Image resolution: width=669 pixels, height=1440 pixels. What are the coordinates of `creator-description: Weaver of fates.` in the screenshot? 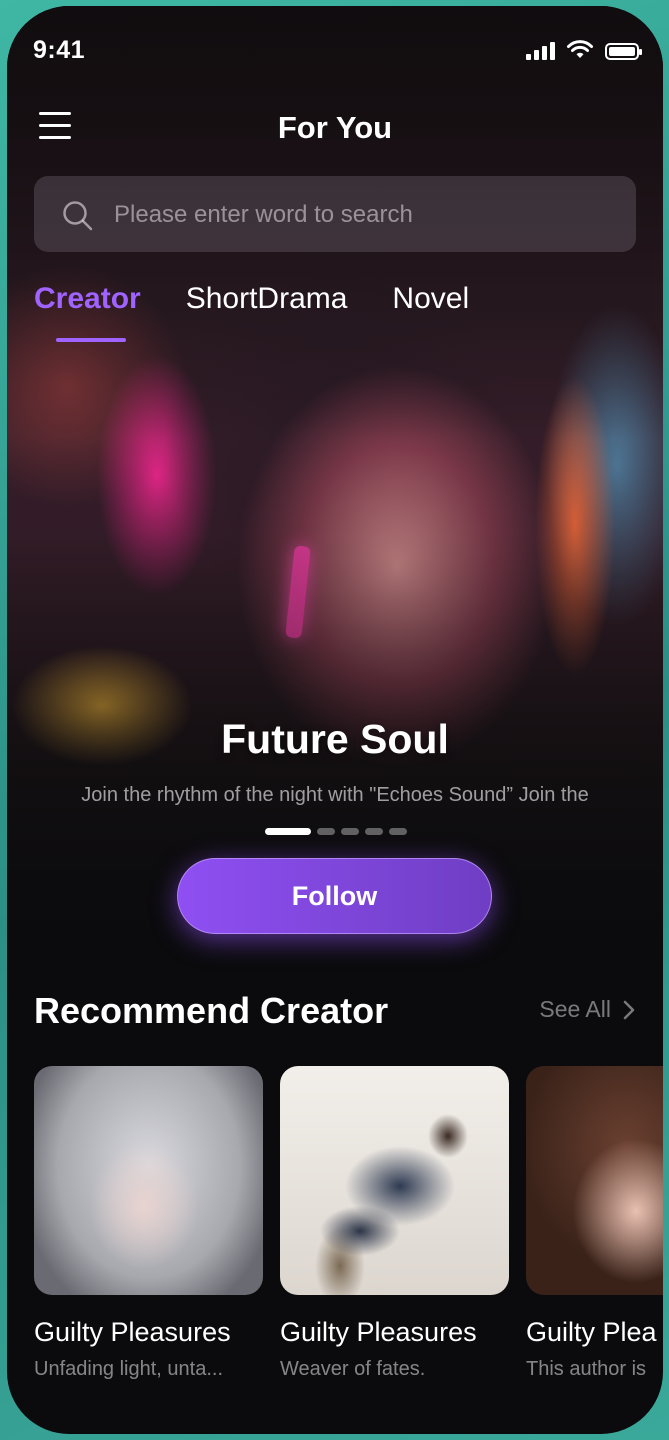 It's located at (353, 1369).